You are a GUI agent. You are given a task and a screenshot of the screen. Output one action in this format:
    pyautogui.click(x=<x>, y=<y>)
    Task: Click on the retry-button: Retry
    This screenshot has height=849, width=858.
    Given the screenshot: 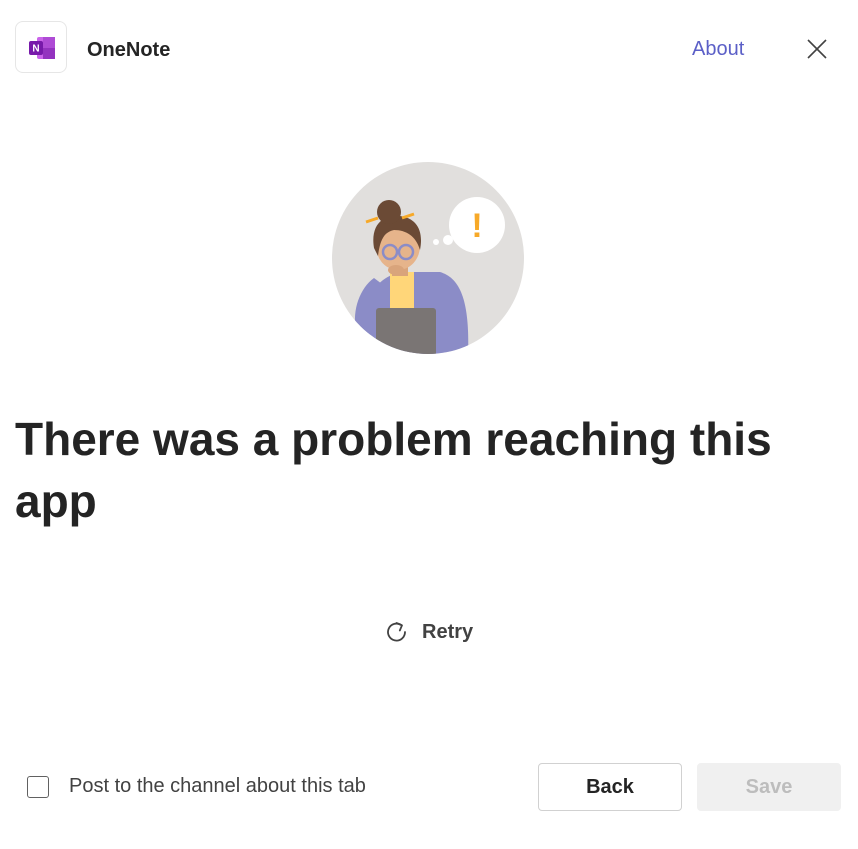 What is the action you would take?
    pyautogui.click(x=428, y=632)
    